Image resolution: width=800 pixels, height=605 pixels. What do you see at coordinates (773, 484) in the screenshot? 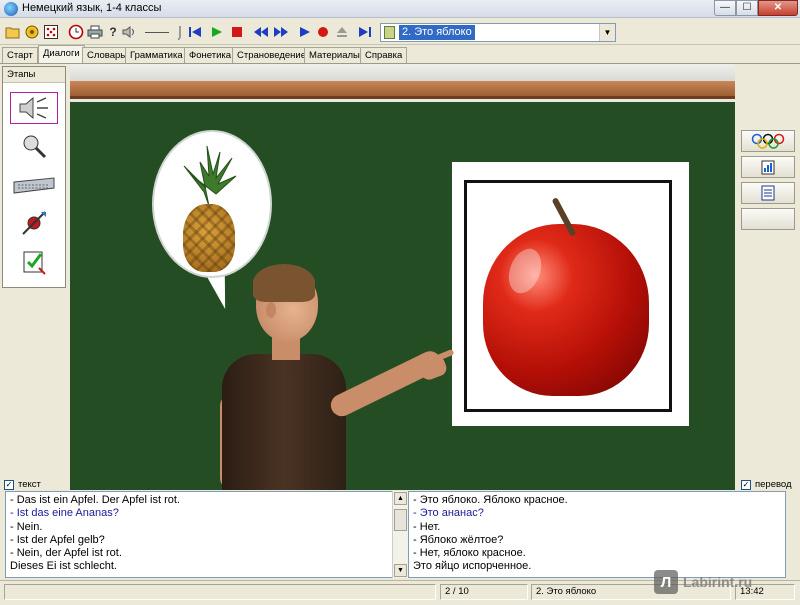
I see `show-translation-label: перевод` at bounding box center [773, 484].